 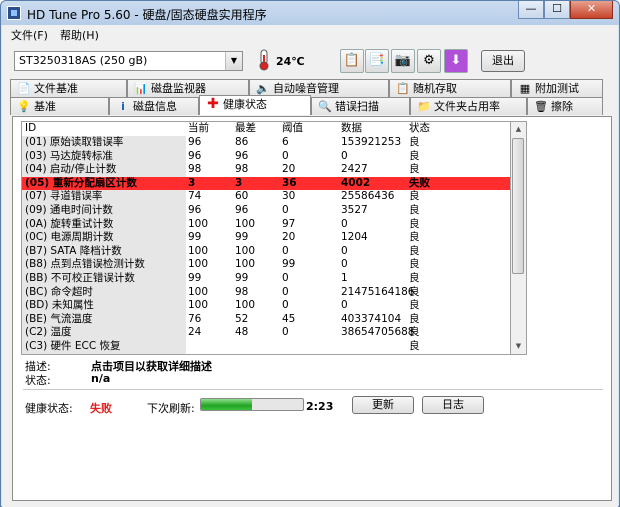 What do you see at coordinates (565, 106) in the screenshot?
I see `tab-erase: 🗑 擦除` at bounding box center [565, 106].